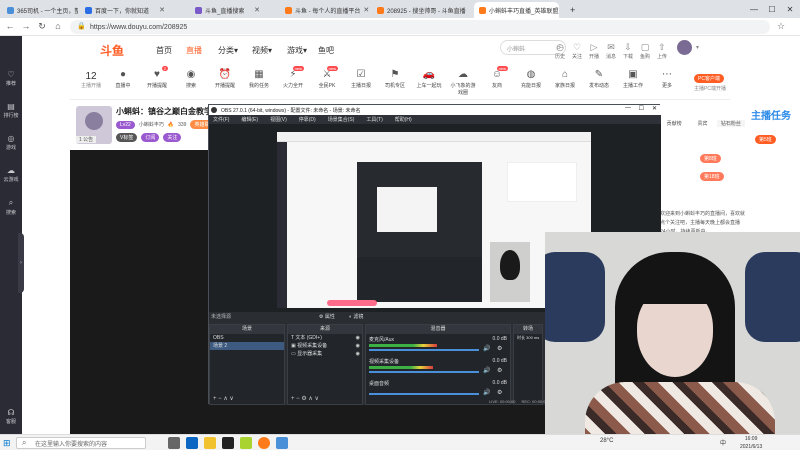 This screenshot has height=451, width=800. Describe the element at coordinates (174, 443) in the screenshot. I see `task-view-icon` at that location.